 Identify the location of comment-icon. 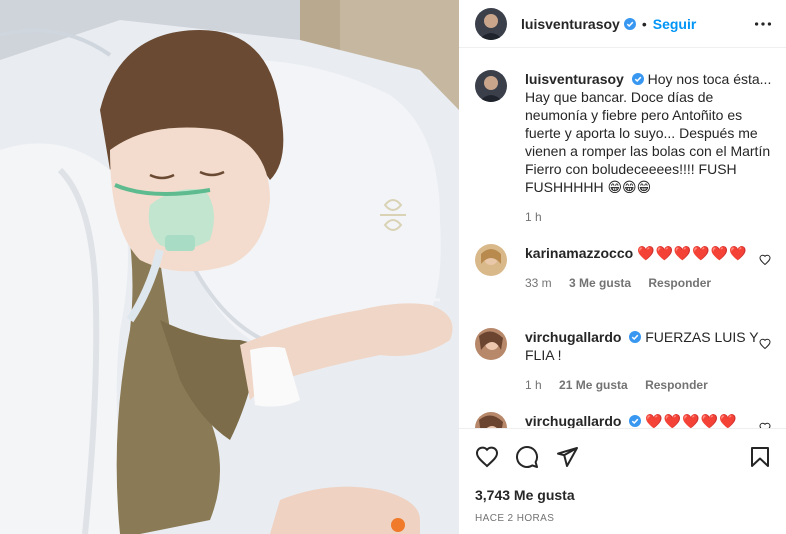
(527, 457).